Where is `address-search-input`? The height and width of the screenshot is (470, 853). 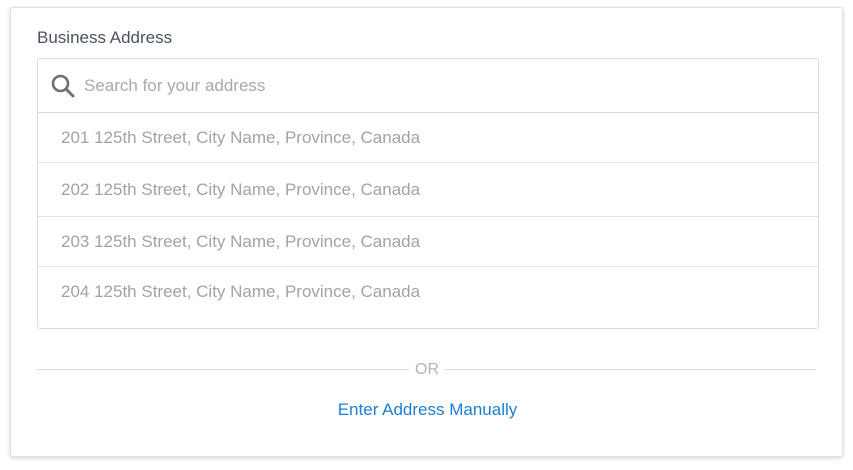 address-search-input is located at coordinates (434, 86).